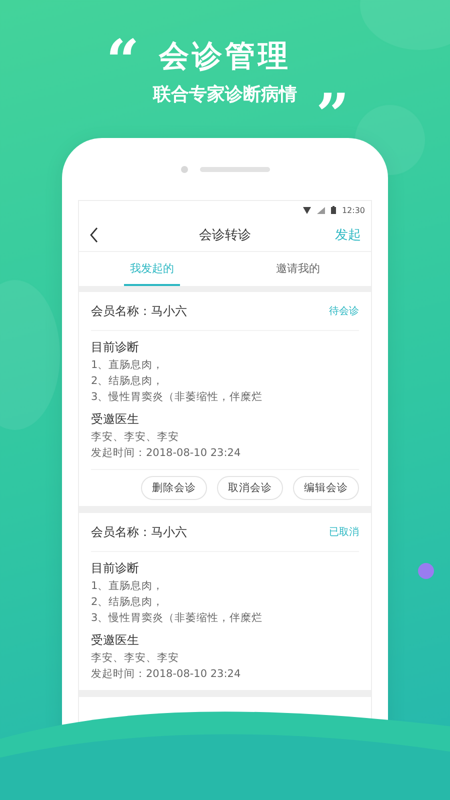 This screenshot has width=450, height=800. What do you see at coordinates (225, 94) in the screenshot?
I see `promo-subtitle: 联合专家诊断病情` at bounding box center [225, 94].